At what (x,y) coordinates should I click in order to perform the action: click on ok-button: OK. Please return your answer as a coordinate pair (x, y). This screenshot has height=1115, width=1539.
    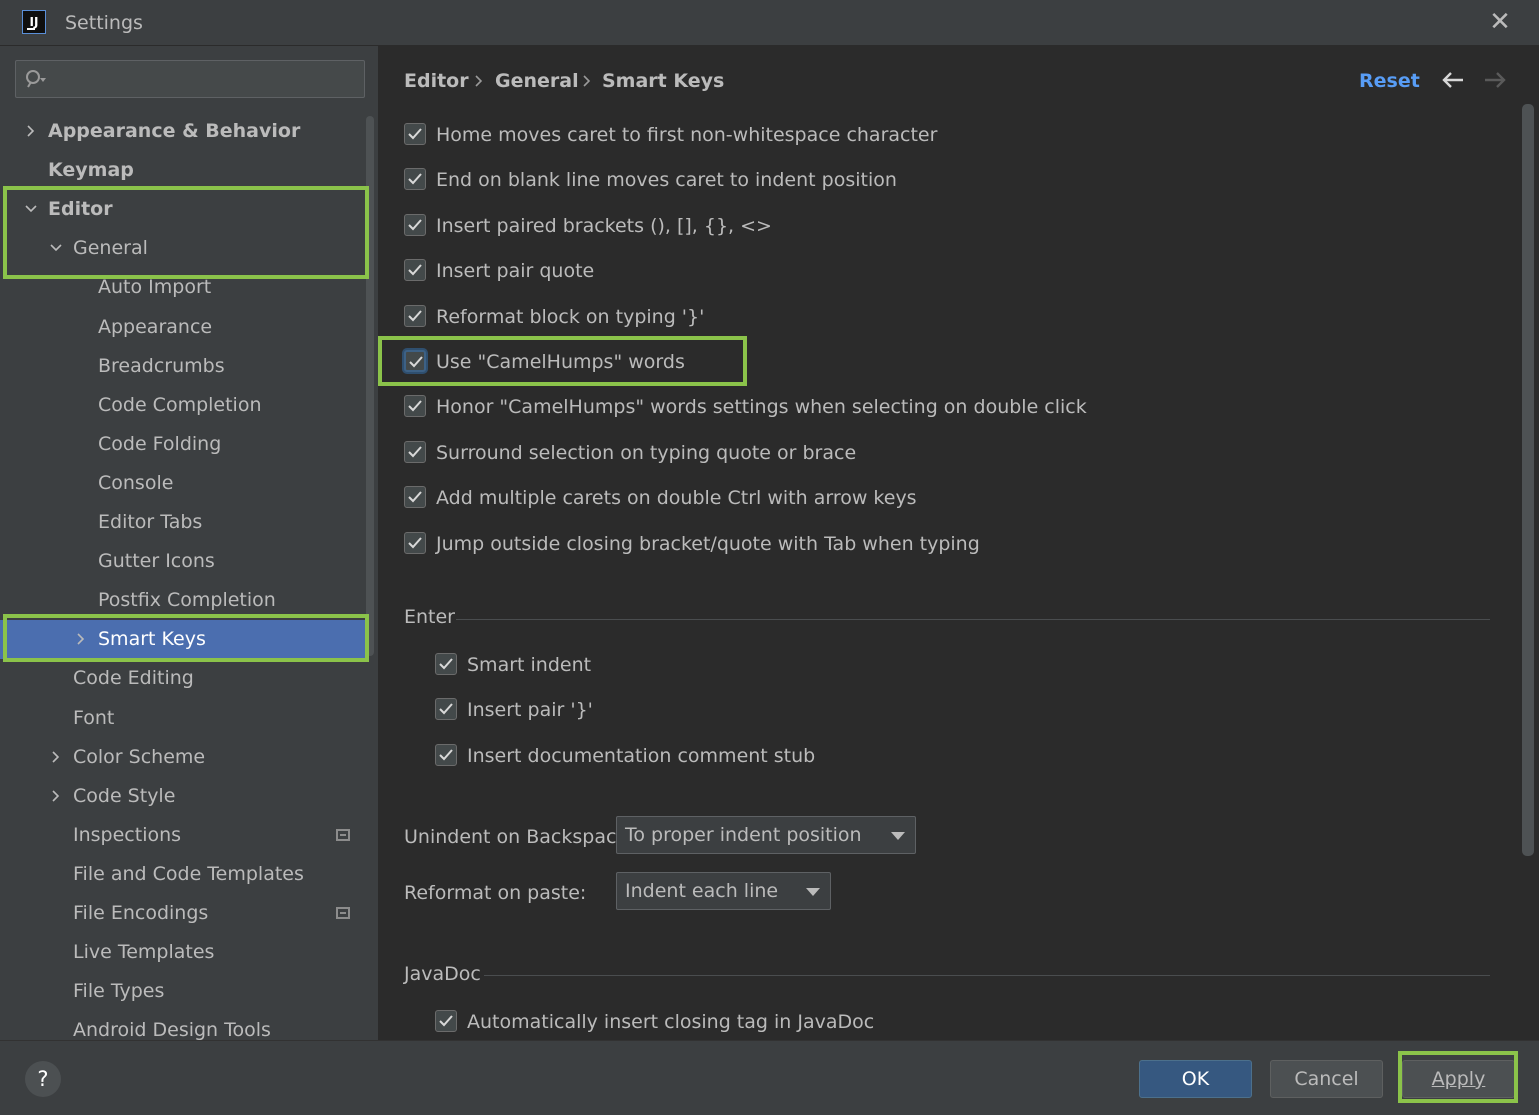
    Looking at the image, I should click on (1195, 1079).